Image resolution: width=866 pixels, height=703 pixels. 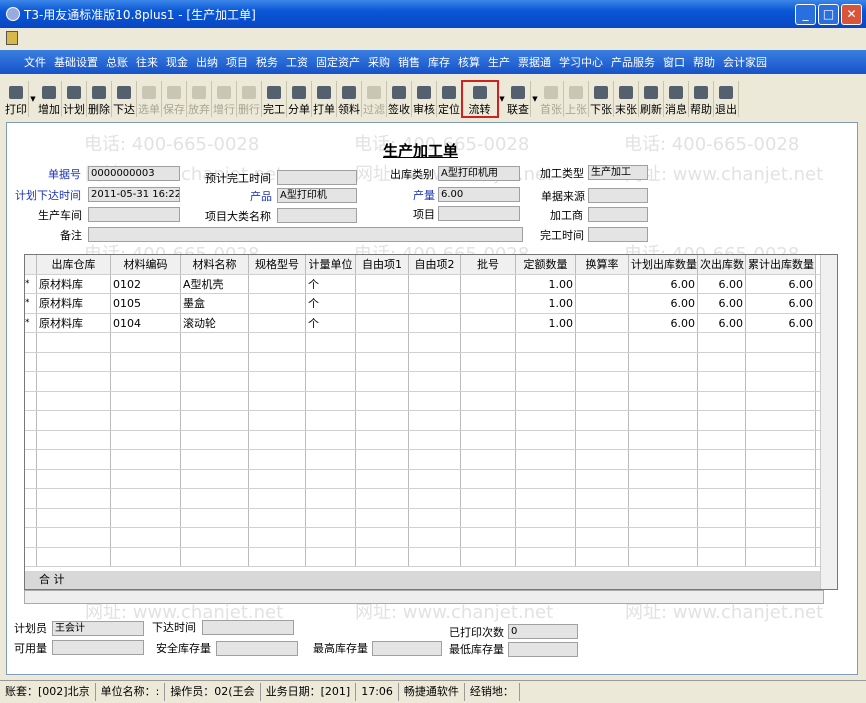 I want to click on column-header: 累计出库数量, so click(x=781, y=264).